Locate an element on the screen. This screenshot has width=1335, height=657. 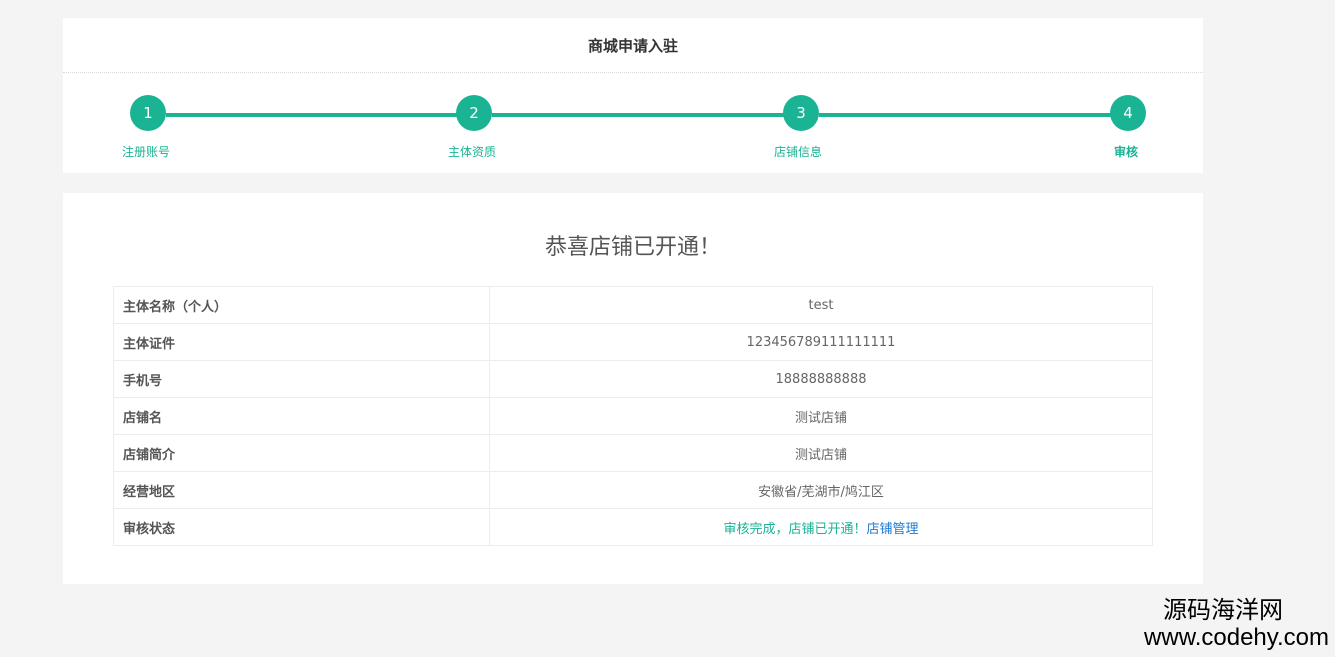
step-1-circle: 1 is located at coordinates (148, 113).